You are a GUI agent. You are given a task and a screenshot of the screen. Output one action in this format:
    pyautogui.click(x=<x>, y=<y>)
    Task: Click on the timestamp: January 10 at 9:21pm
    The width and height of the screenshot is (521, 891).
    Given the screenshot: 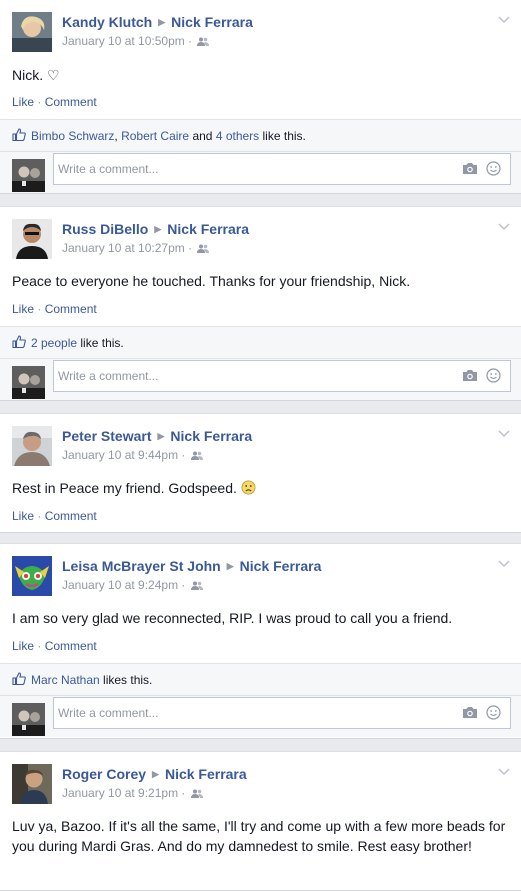 What is the action you would take?
    pyautogui.click(x=120, y=793)
    